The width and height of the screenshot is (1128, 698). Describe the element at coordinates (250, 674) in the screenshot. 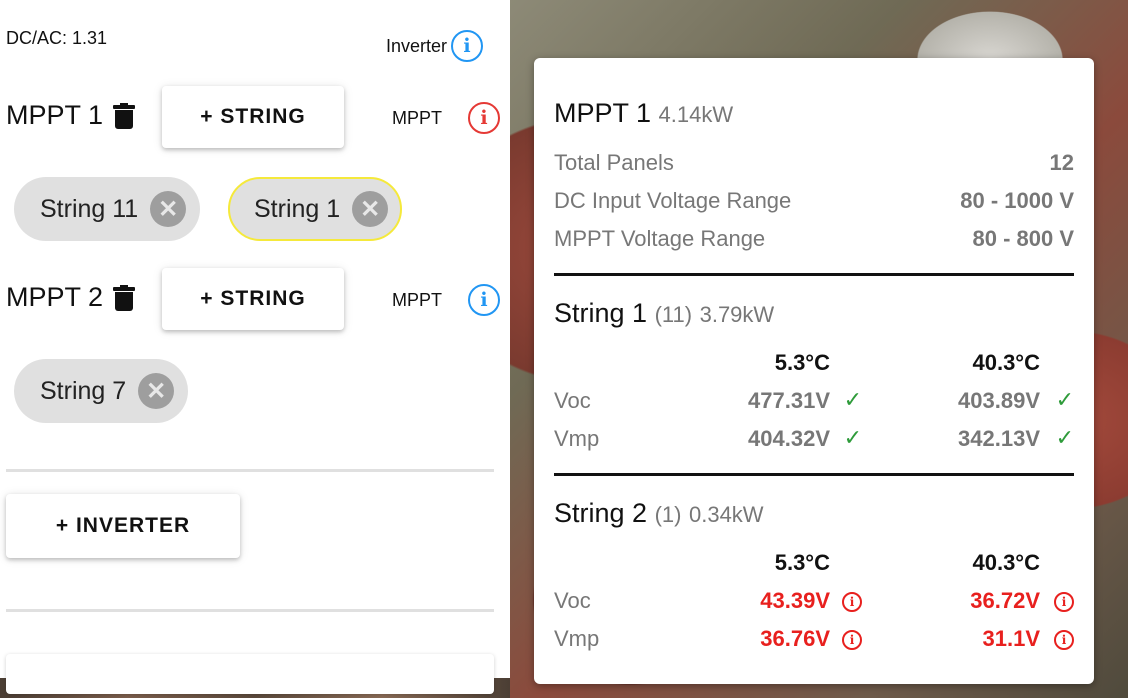

I see `next-inverter-card` at that location.